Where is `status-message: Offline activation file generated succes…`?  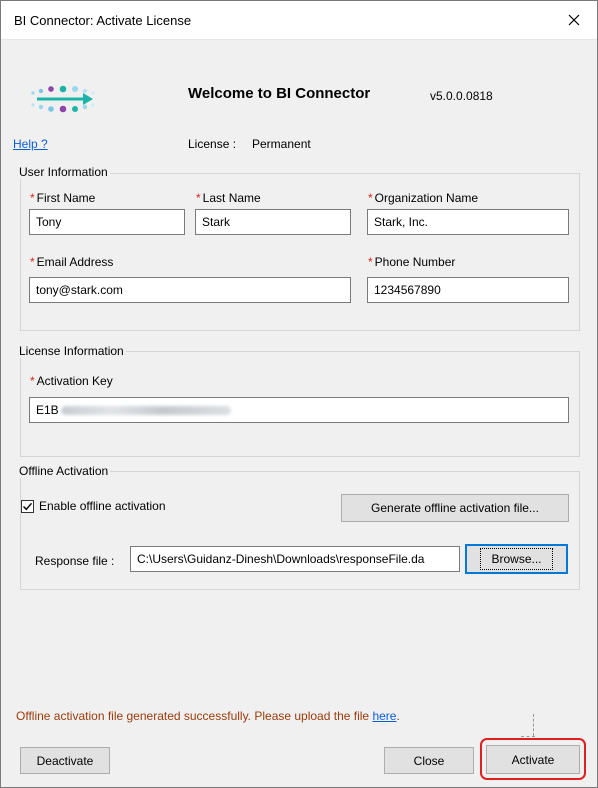
status-message: Offline activation file generated succes… is located at coordinates (208, 716).